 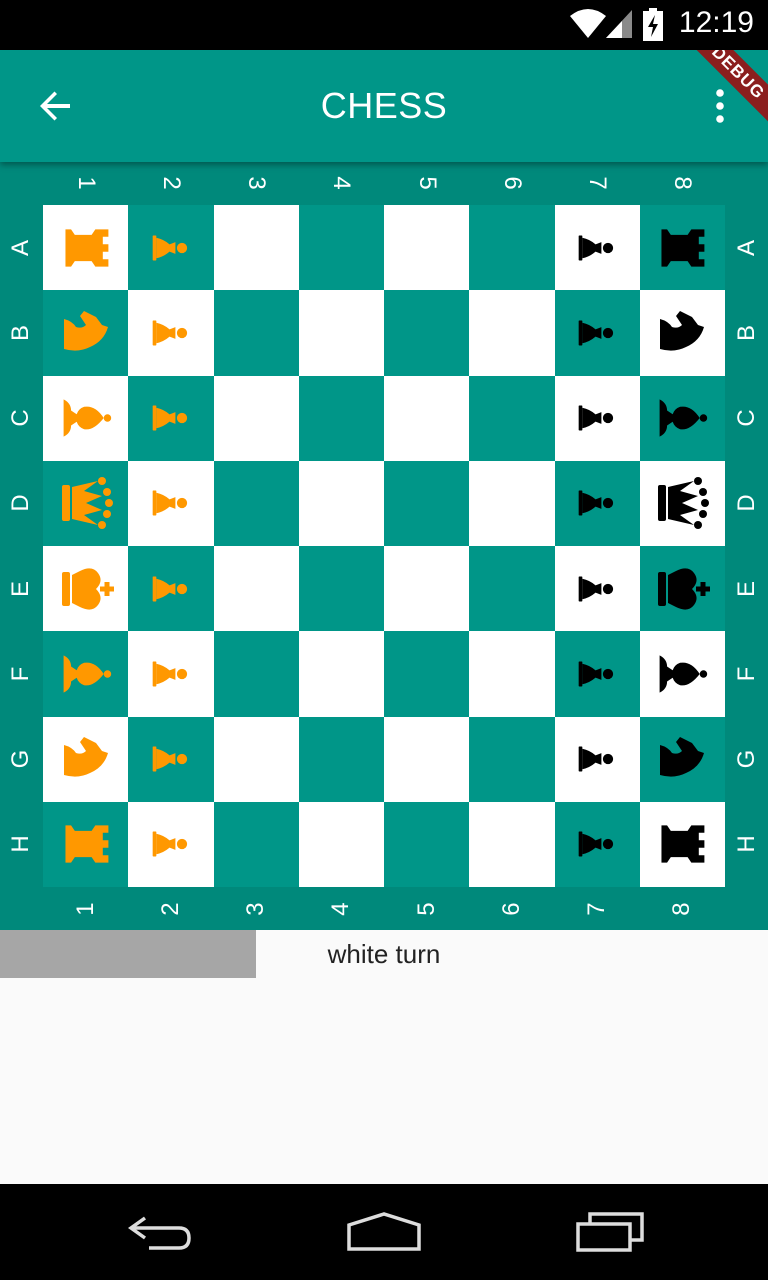 I want to click on black-king-icon, so click(x=682, y=589).